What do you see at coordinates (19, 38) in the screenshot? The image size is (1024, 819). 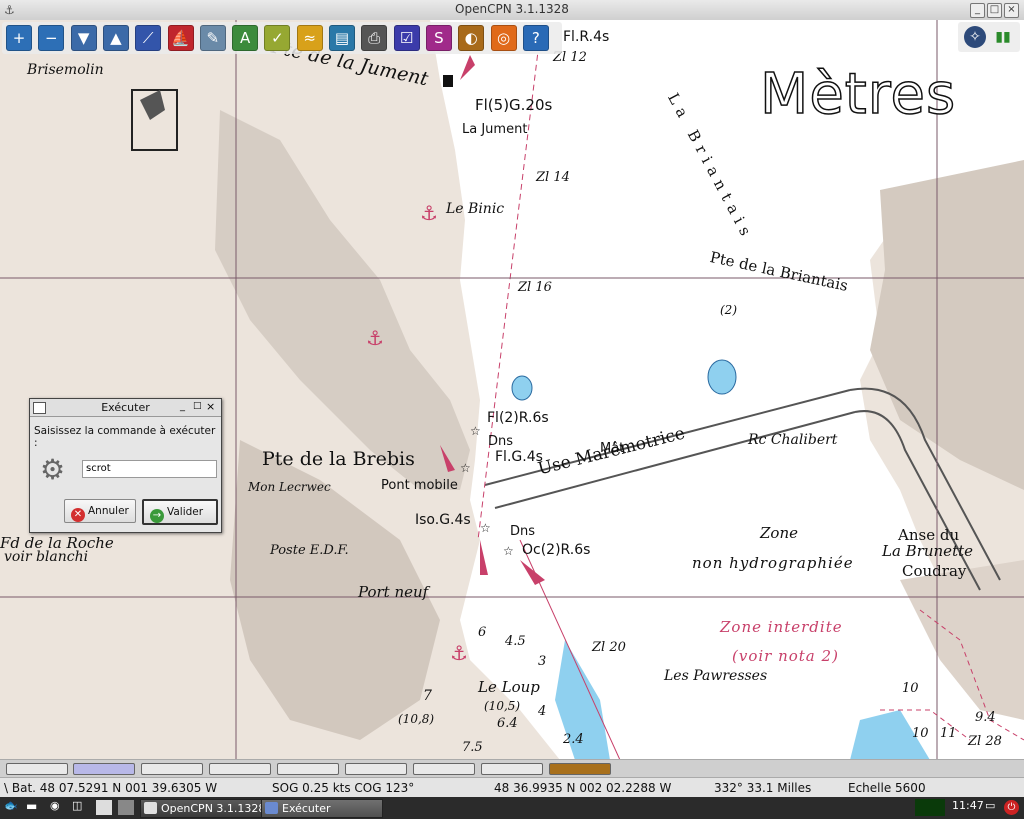 I see `zoom-in-button: +` at bounding box center [19, 38].